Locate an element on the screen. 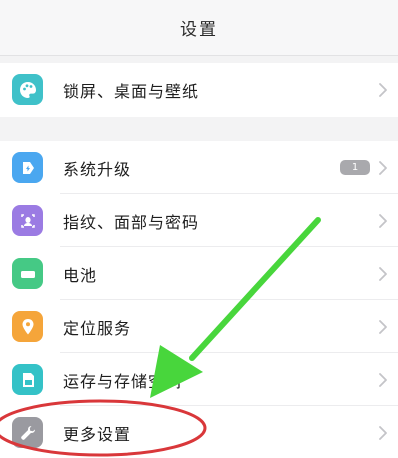 This screenshot has width=398, height=458. nav-bar: 设置 is located at coordinates (199, 28).